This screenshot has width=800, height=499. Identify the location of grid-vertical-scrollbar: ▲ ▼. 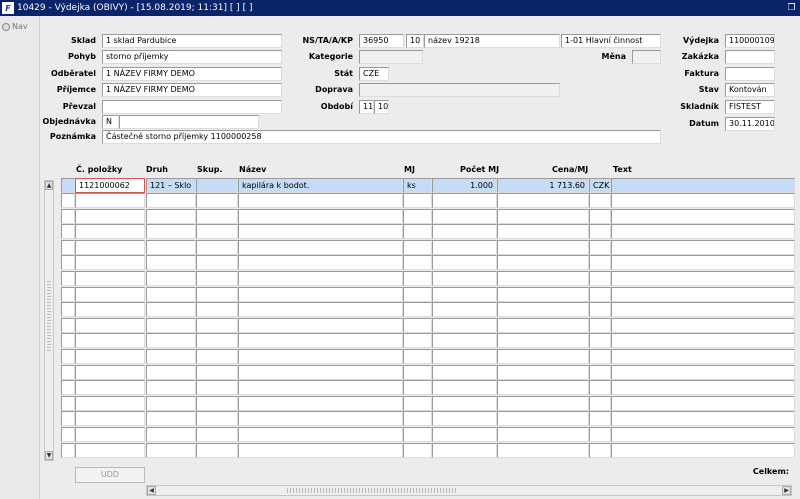
(49, 320).